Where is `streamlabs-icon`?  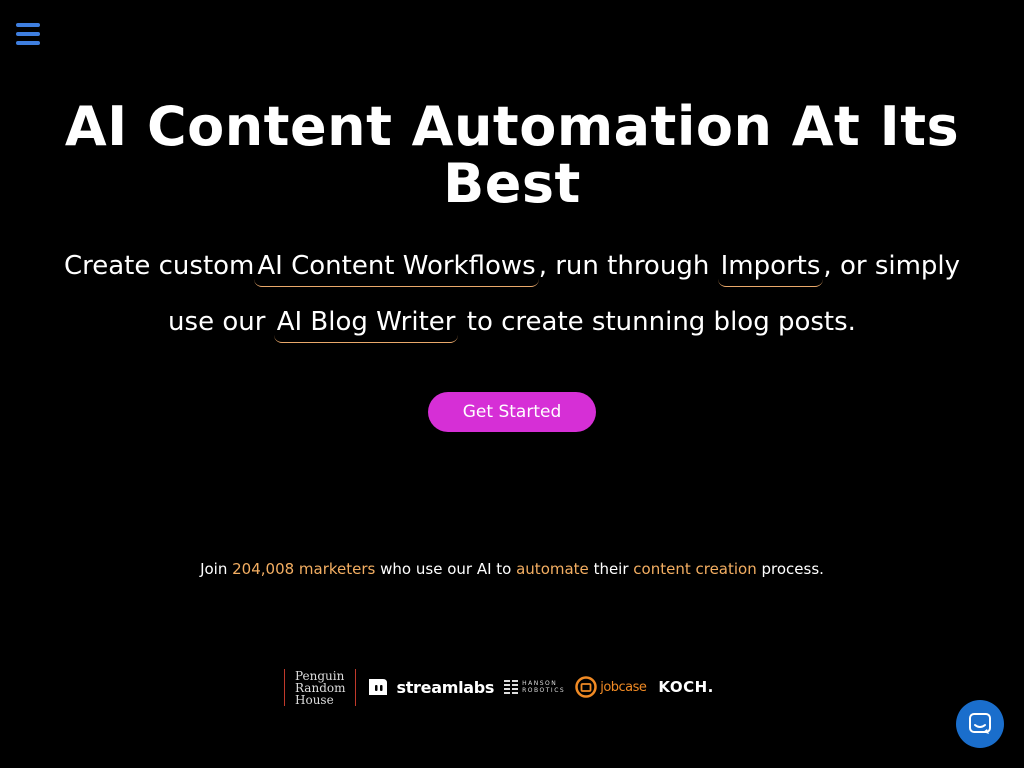
streamlabs-icon is located at coordinates (378, 687).